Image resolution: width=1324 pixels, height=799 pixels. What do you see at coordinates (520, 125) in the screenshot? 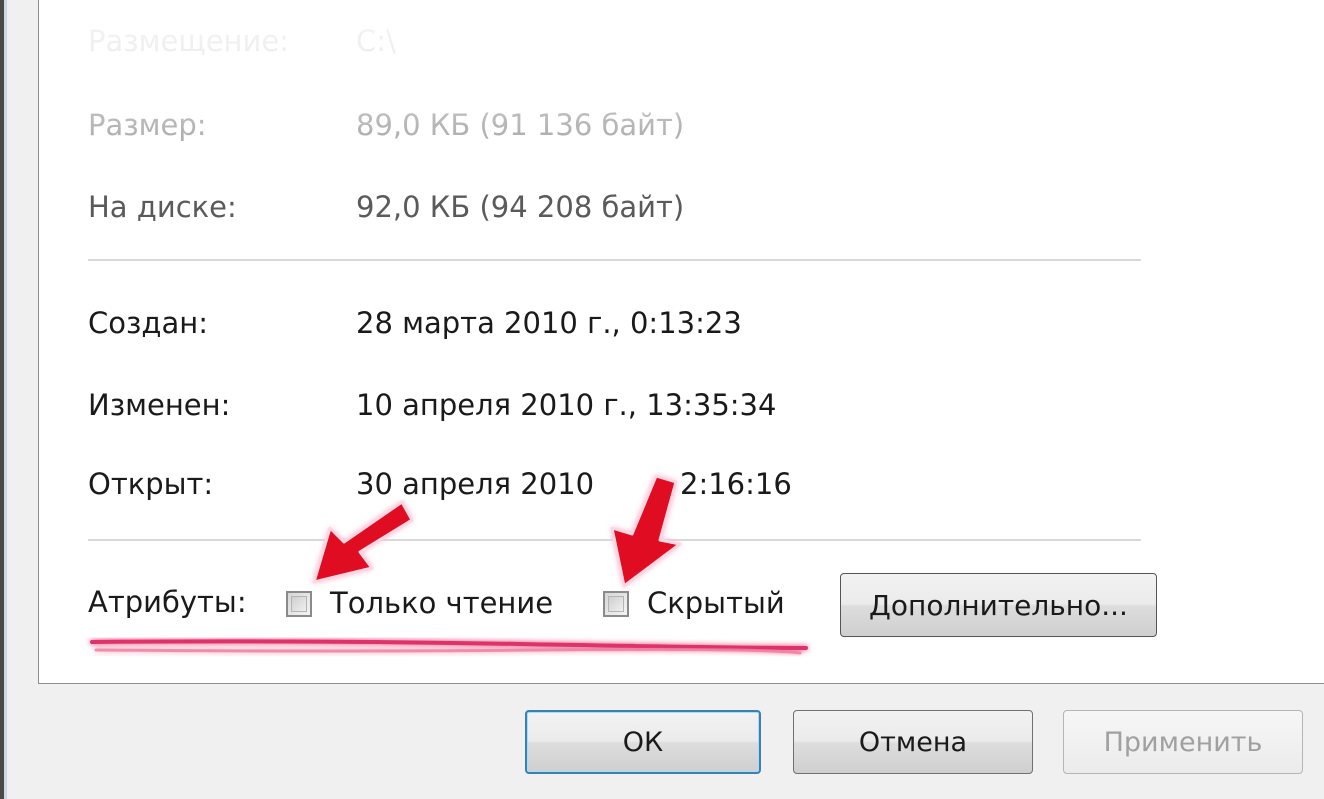
I see `size-value: 89,0 КБ (91 136 байт)` at bounding box center [520, 125].